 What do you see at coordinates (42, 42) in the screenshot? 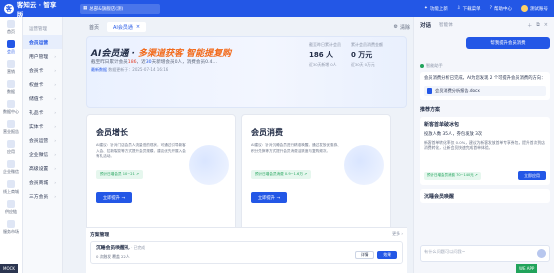
I see `submenu-item-member-ops: 会员运营` at bounding box center [42, 42].